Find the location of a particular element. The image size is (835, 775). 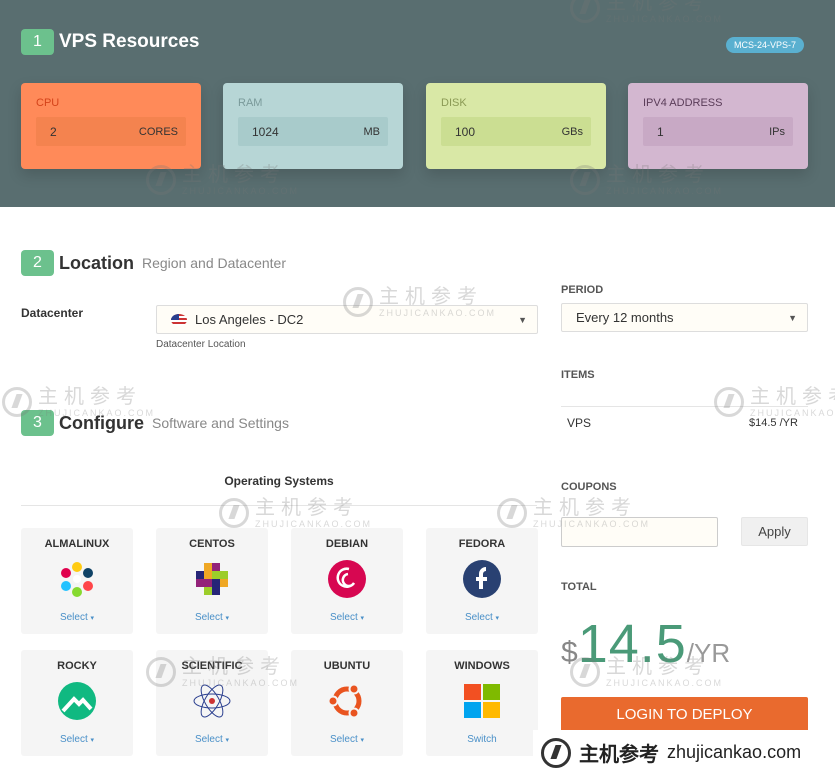

resources-heading: 1 VPS Resources is located at coordinates (110, 42).